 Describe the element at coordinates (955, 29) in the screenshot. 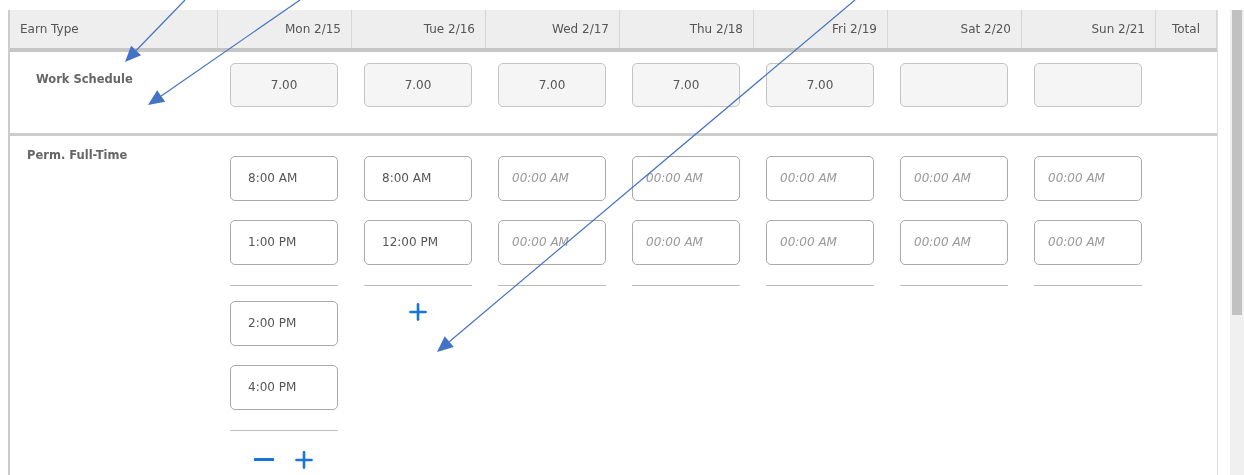

I see `column-header: Sat 2/20` at that location.